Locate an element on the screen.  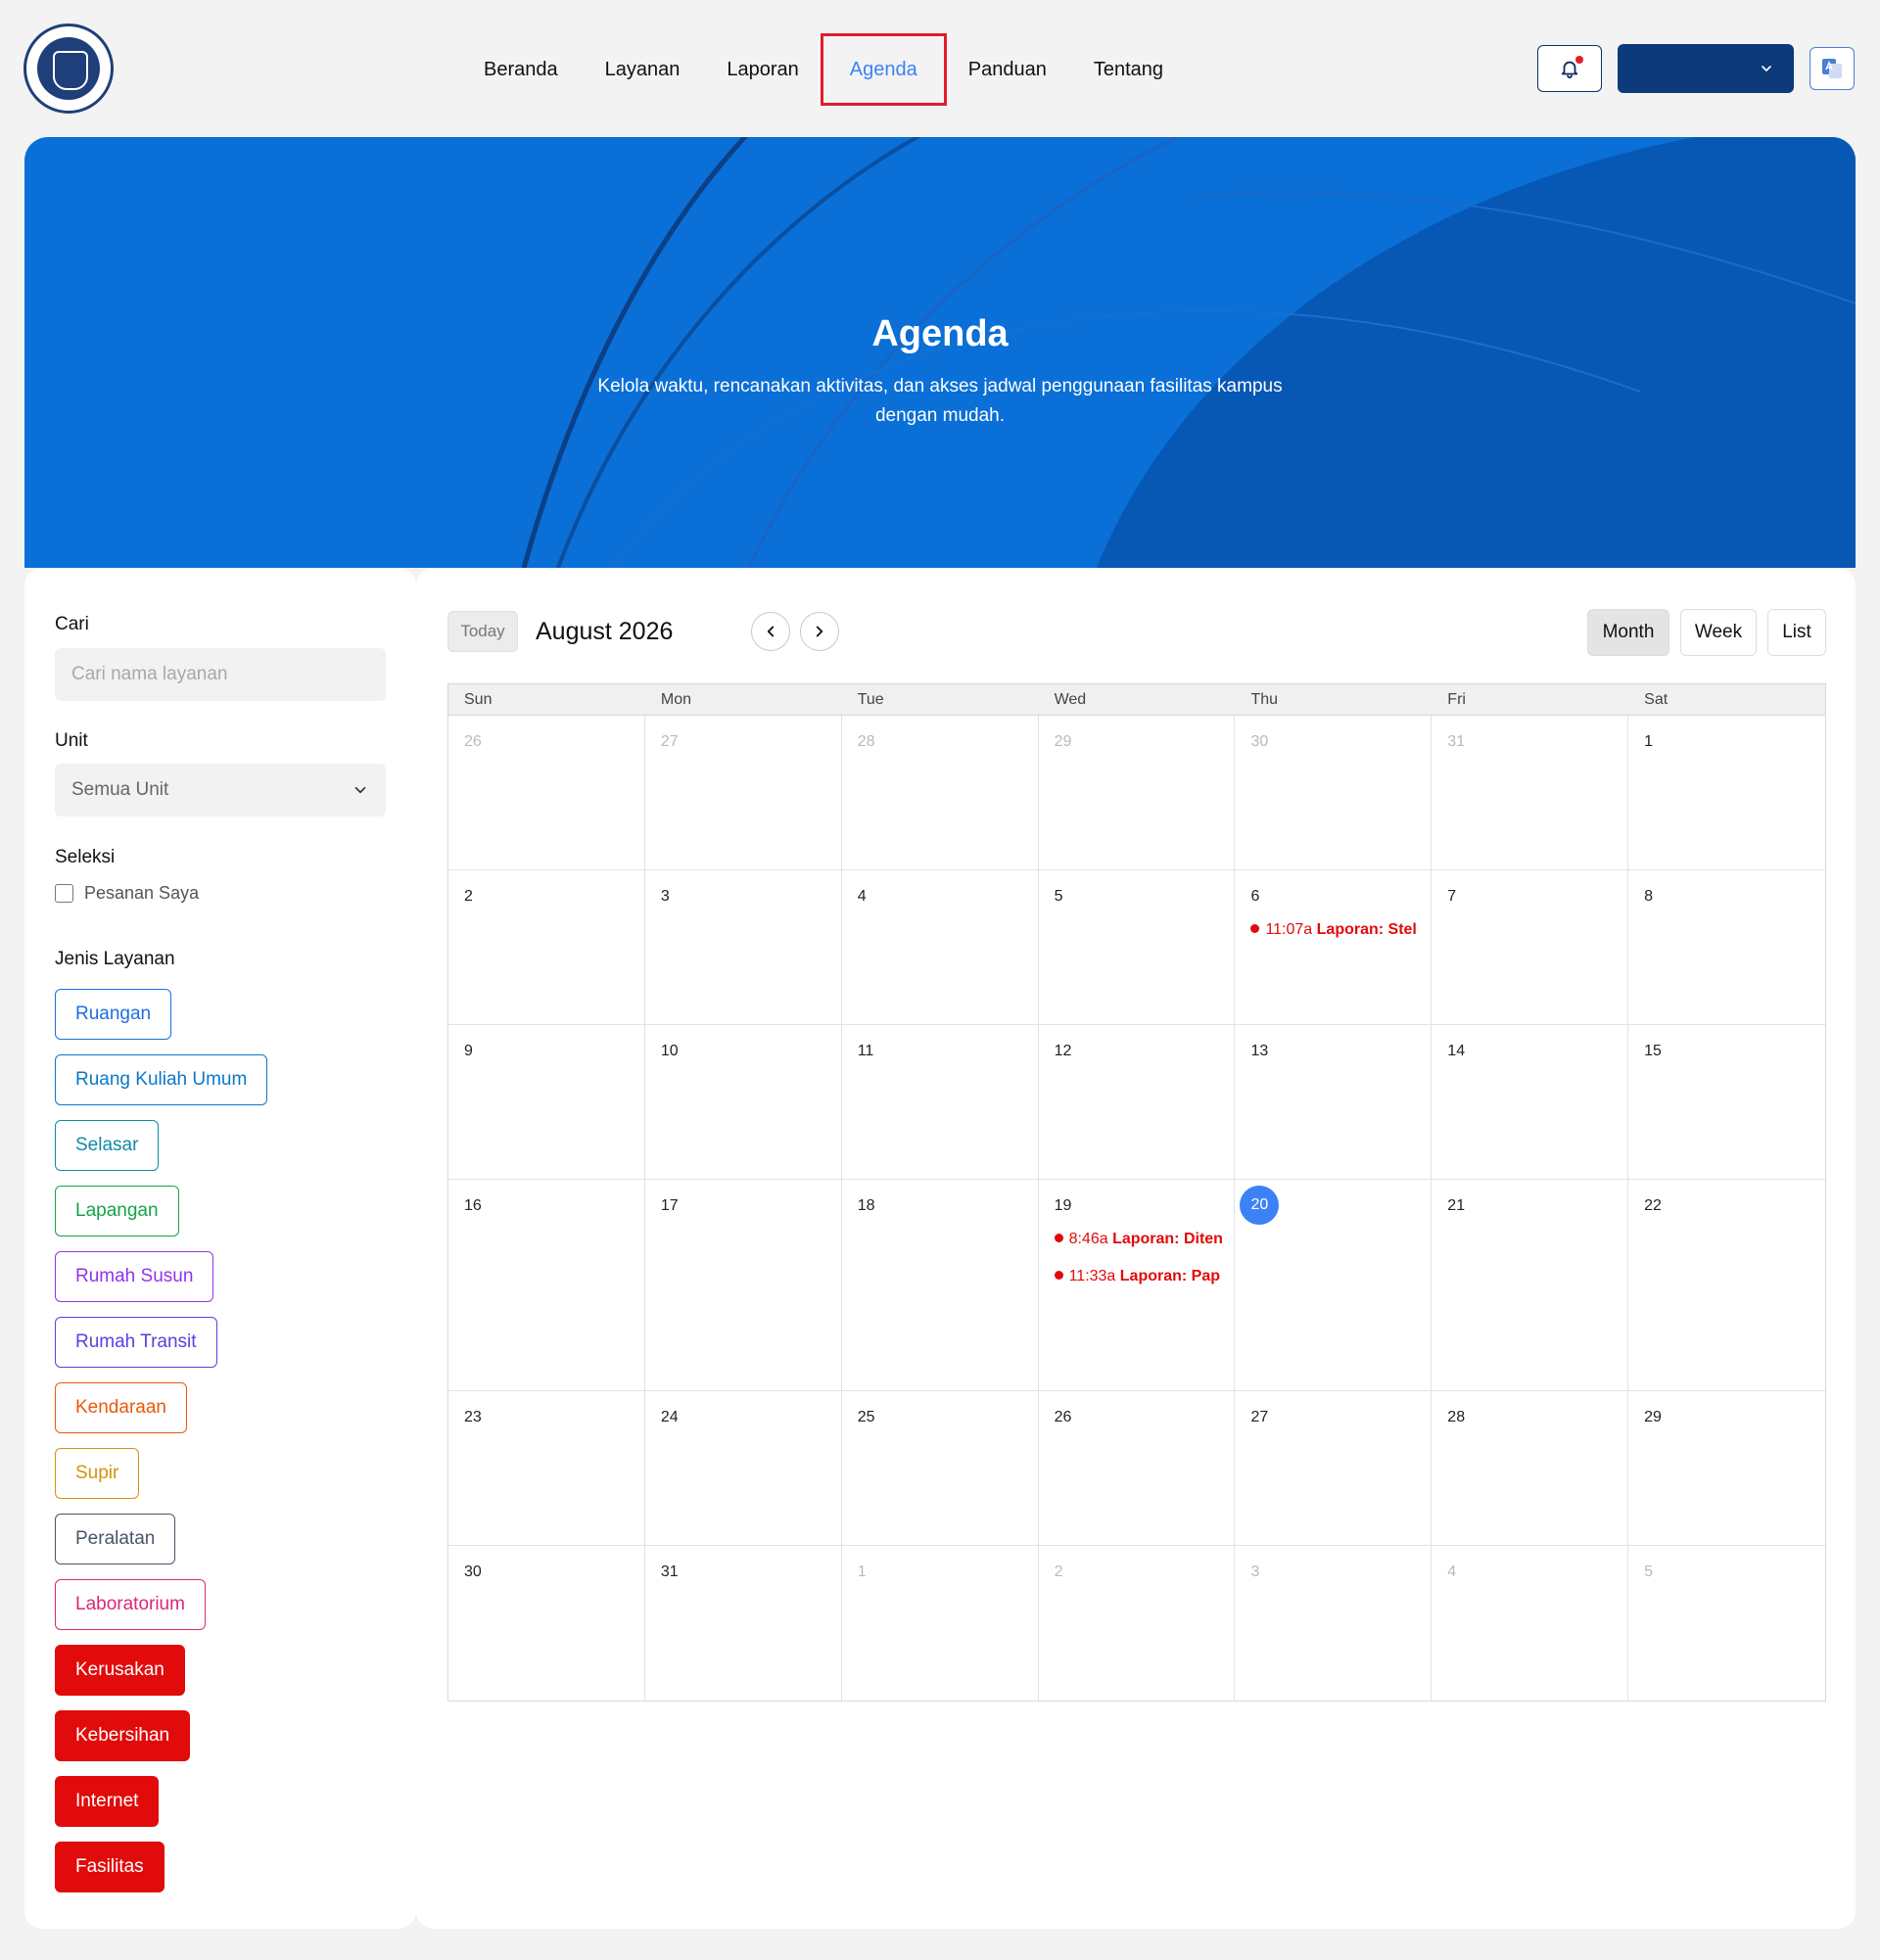
day-cell: 8 is located at coordinates (1726, 947).